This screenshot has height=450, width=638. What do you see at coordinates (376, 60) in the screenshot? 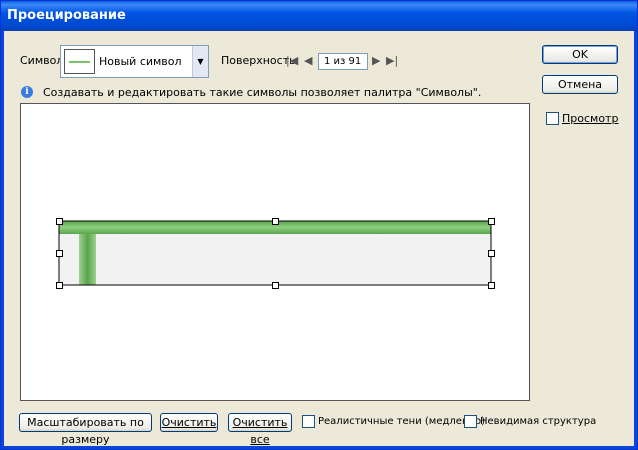
I see `next-surface-icon: ▶` at bounding box center [376, 60].